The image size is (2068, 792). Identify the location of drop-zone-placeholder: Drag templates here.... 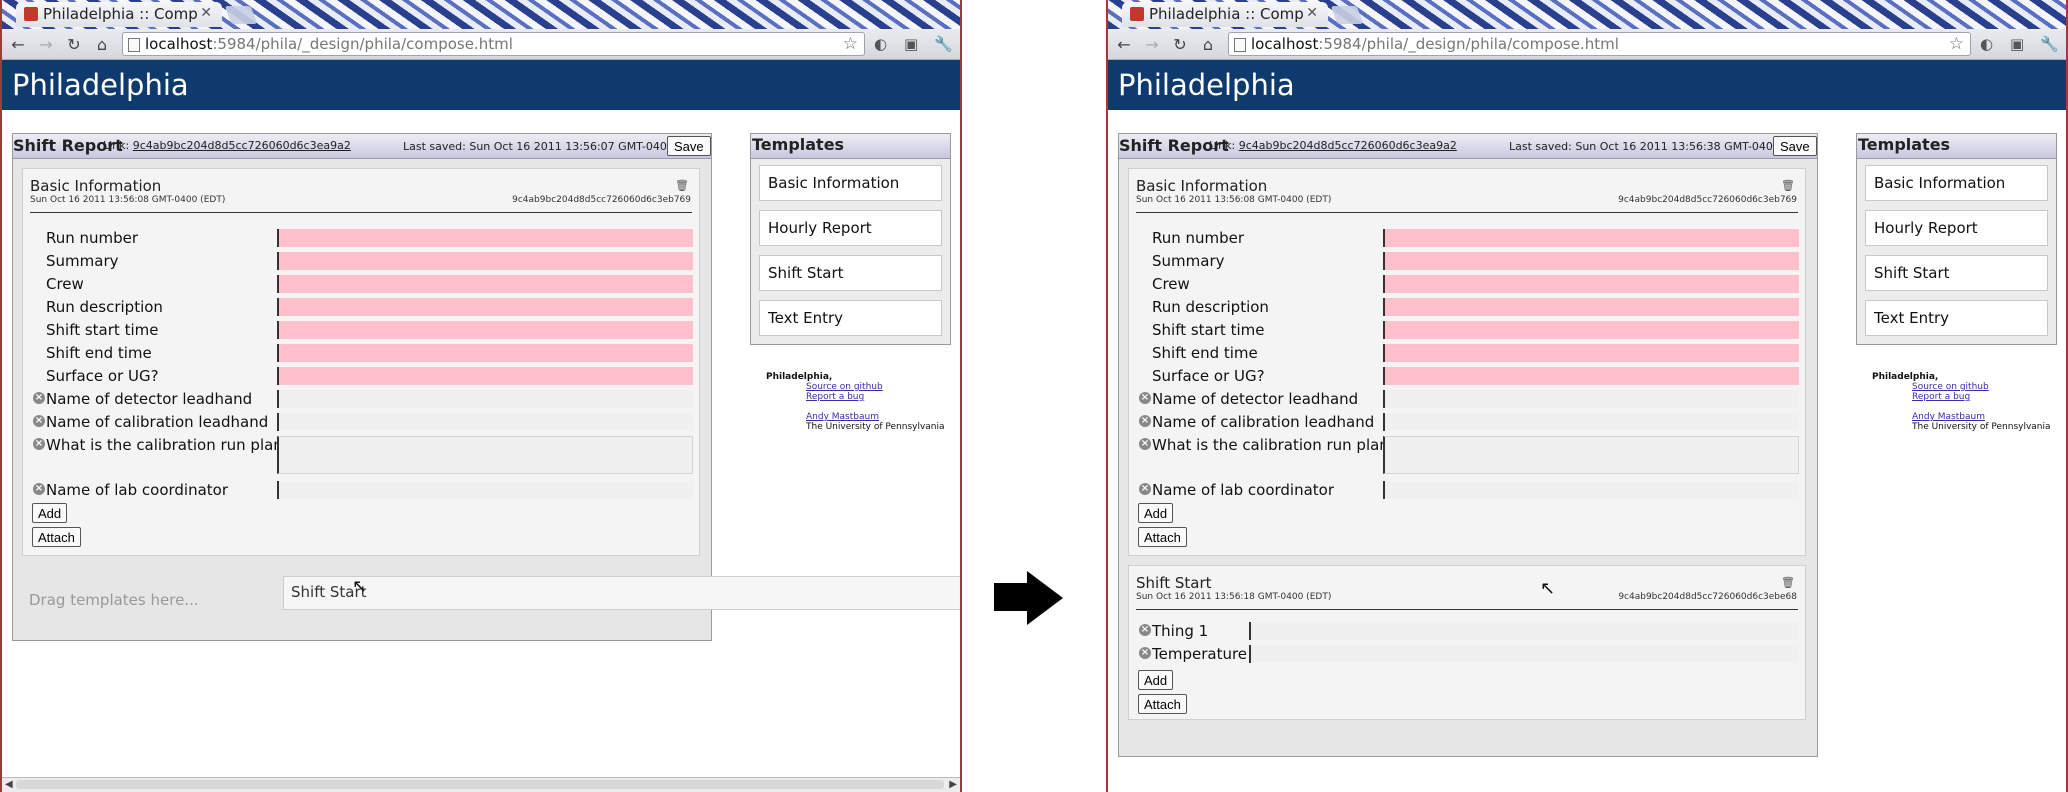
(114, 600).